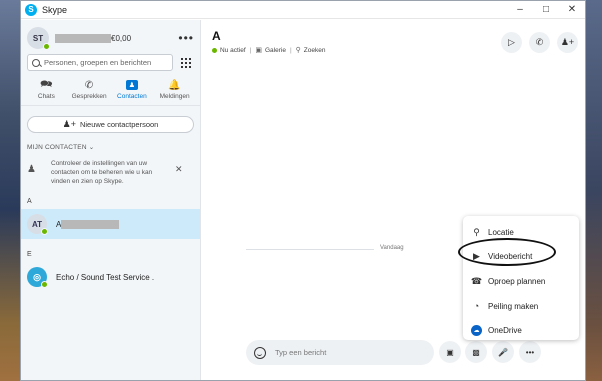  I want to click on status-text: Nu actief, so click(233, 50).